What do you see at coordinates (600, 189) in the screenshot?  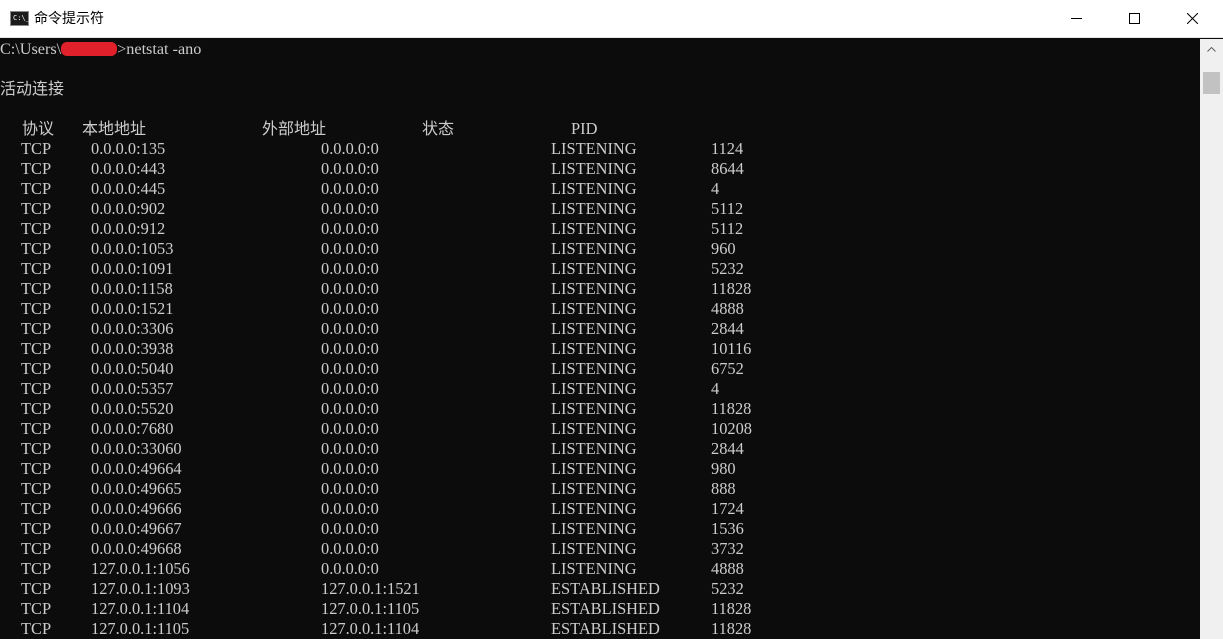 I see `table-row: TCP 0.0.0.0:445 0.0.0.0:0 LISTENING 4` at bounding box center [600, 189].